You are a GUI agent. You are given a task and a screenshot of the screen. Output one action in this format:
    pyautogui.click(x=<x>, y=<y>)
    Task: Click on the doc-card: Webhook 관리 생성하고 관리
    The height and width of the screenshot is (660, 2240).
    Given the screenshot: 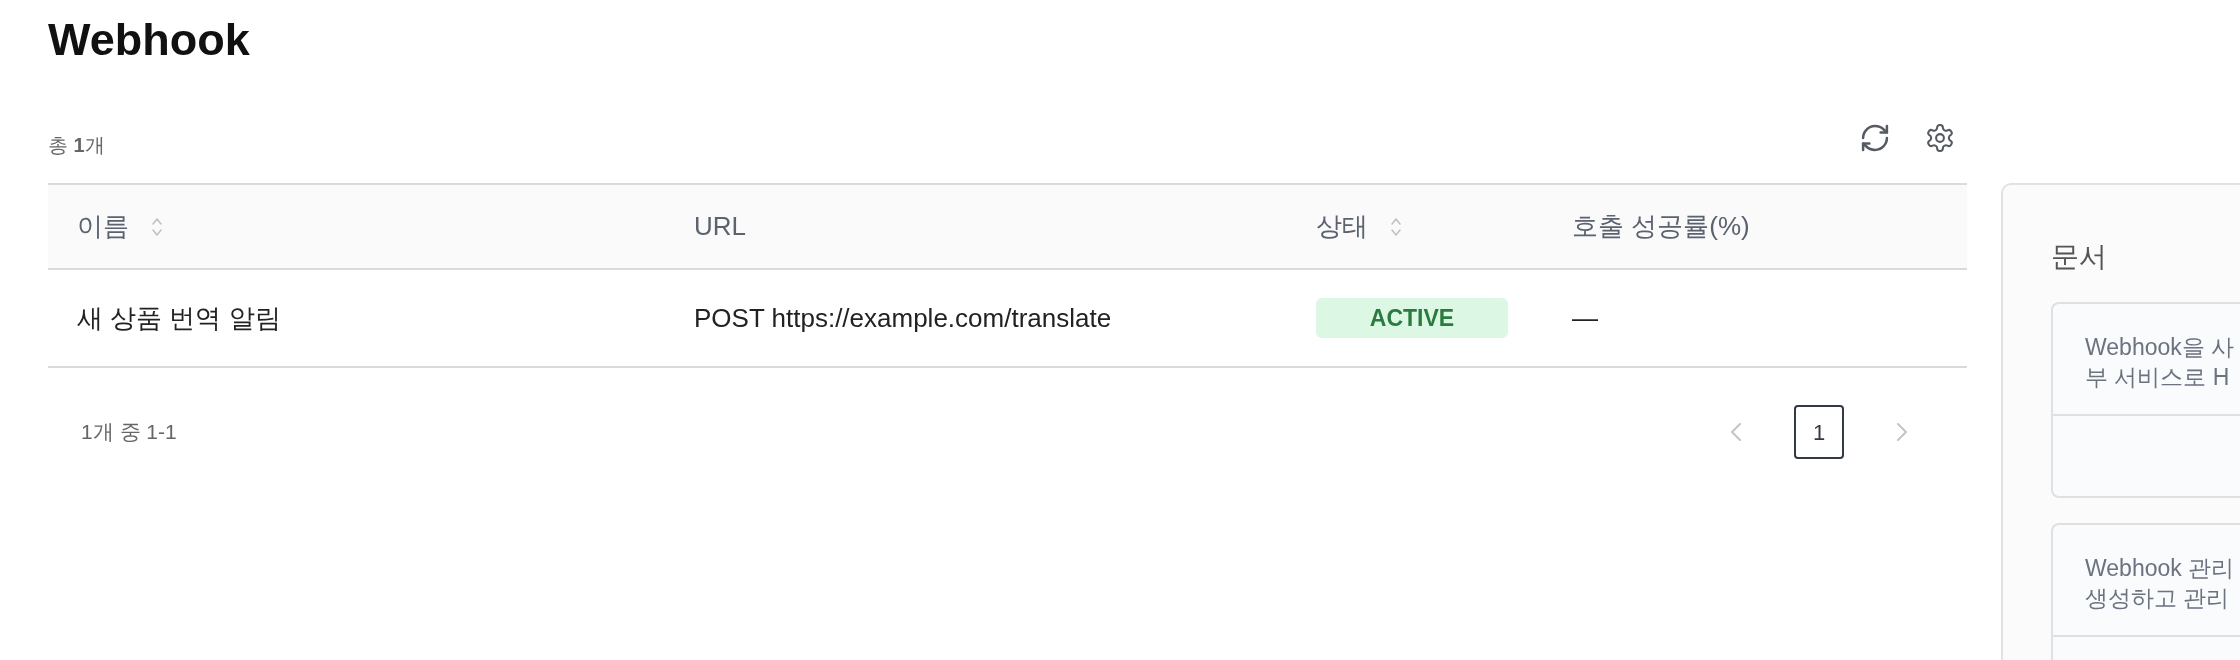 What is the action you would take?
    pyautogui.click(x=2145, y=591)
    